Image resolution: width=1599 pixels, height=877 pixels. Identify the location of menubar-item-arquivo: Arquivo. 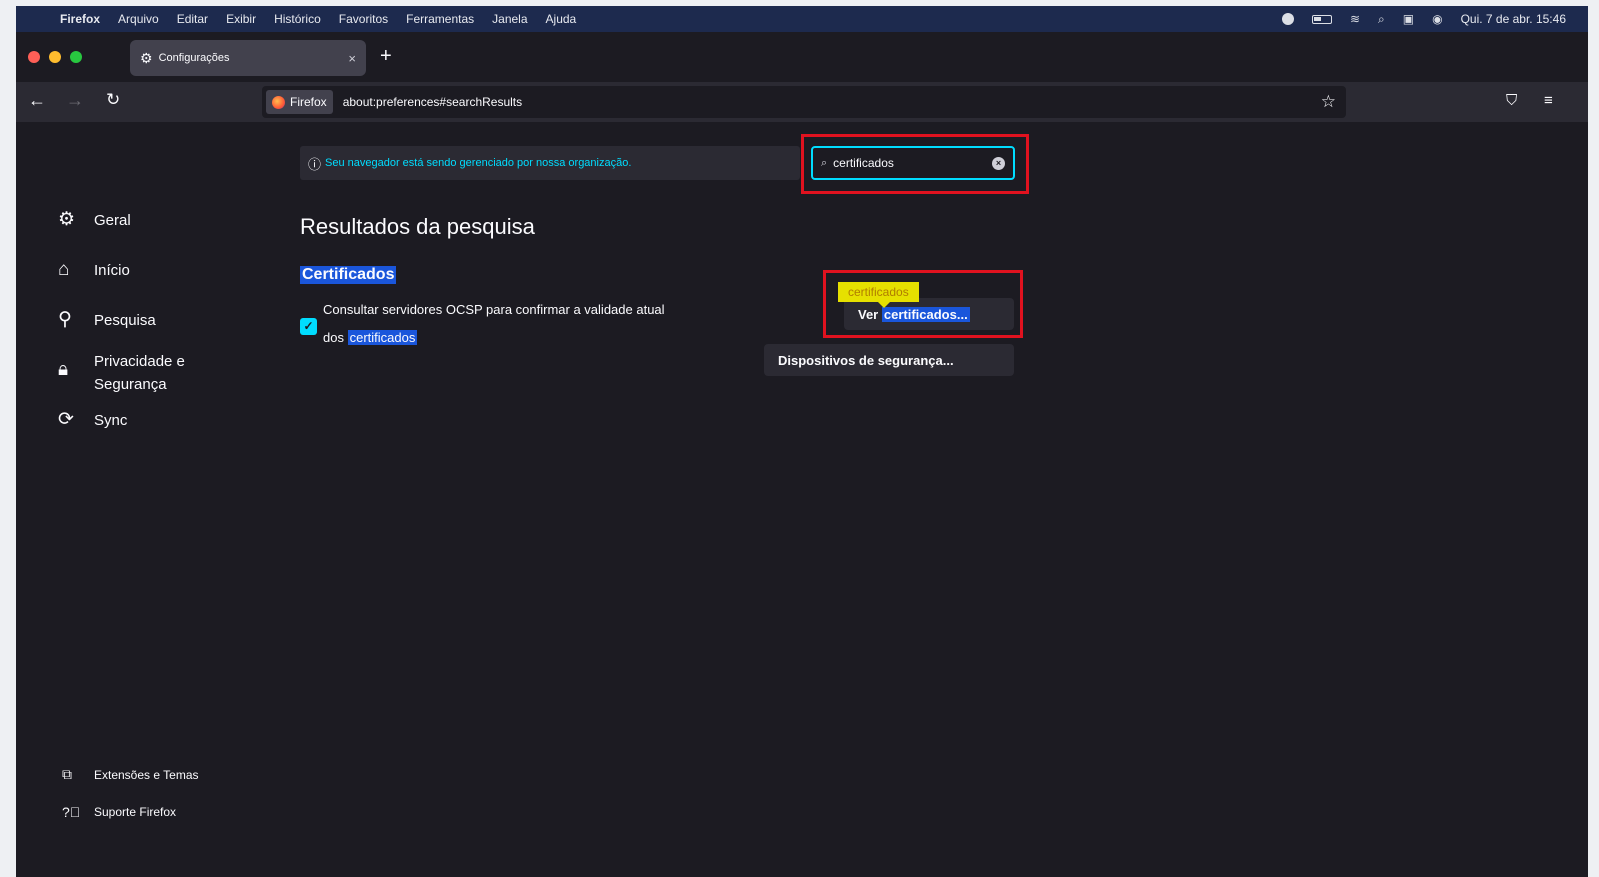
(138, 19).